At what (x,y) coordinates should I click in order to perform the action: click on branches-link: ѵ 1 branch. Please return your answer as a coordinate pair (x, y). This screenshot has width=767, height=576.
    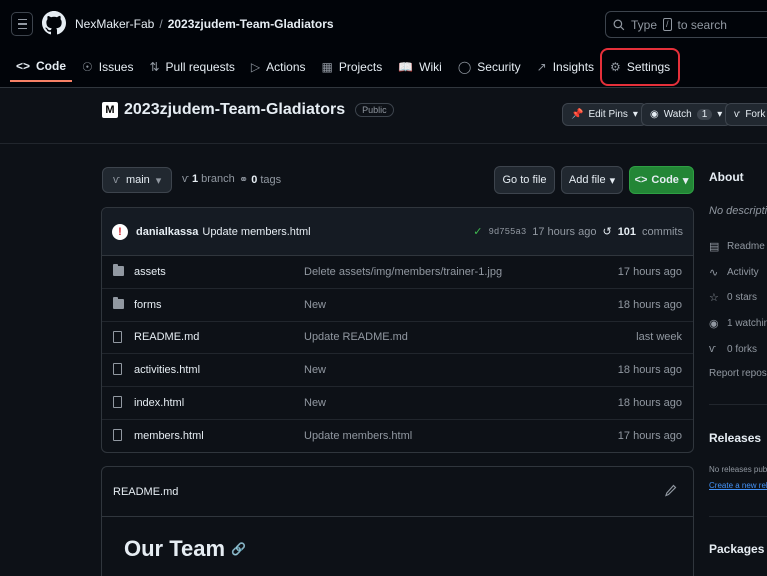
    Looking at the image, I should click on (208, 179).